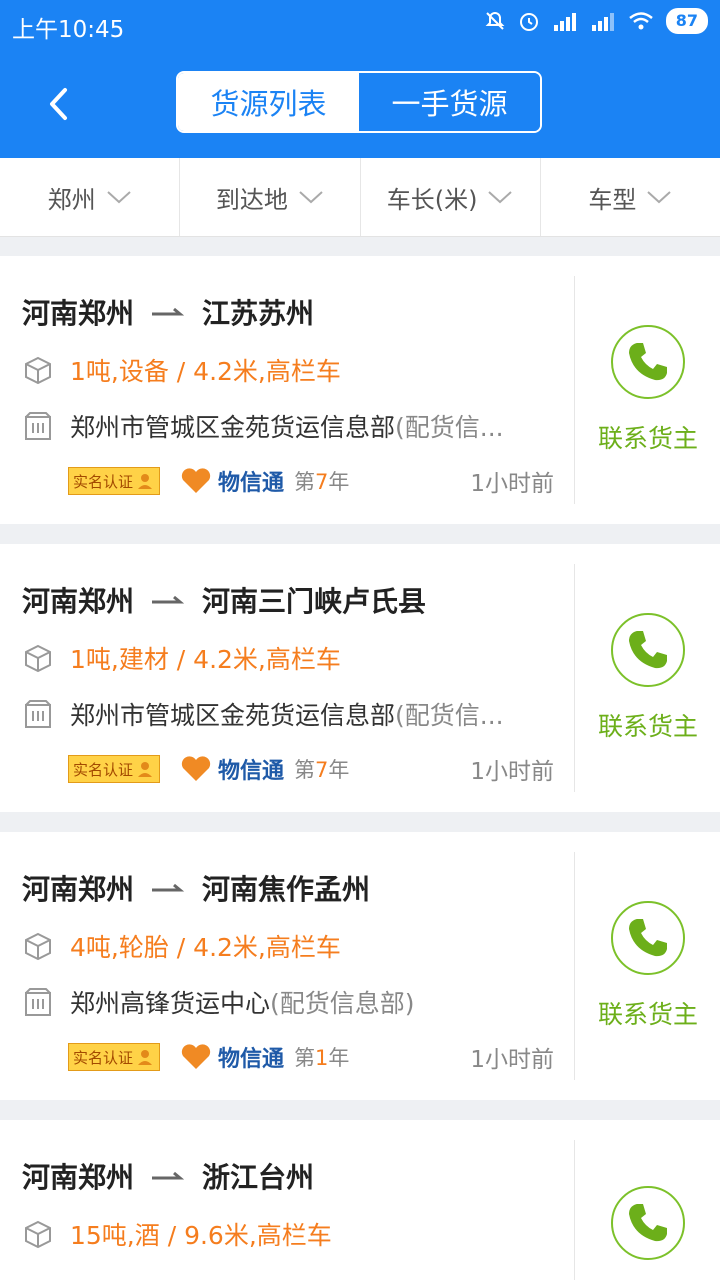  Describe the element at coordinates (449, 102) in the screenshot. I see `tab-firsthand-cargo: 一手货源` at that location.